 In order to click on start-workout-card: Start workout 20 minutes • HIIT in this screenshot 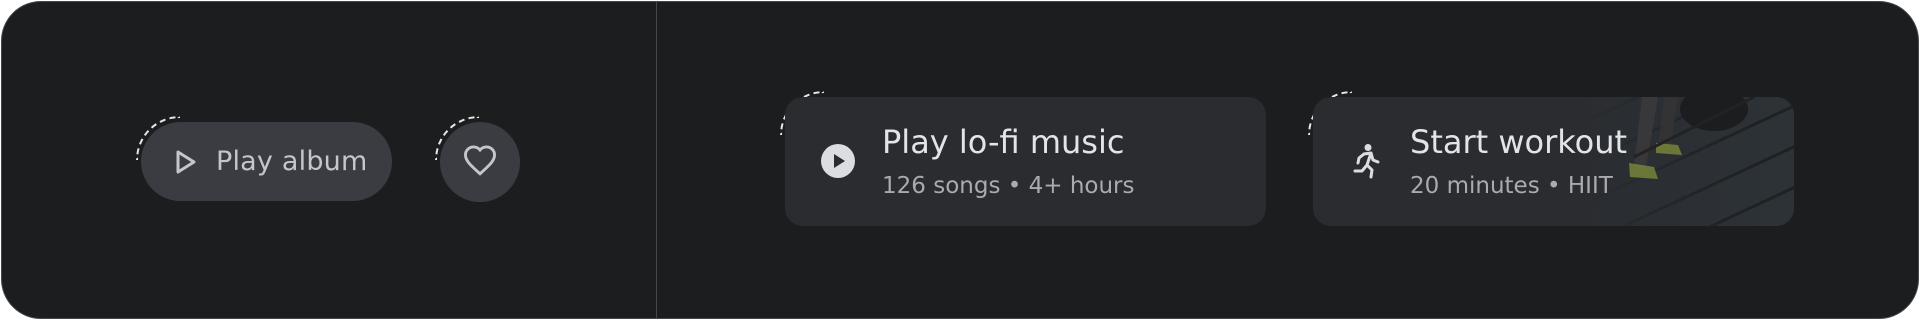, I will do `click(1553, 161)`.